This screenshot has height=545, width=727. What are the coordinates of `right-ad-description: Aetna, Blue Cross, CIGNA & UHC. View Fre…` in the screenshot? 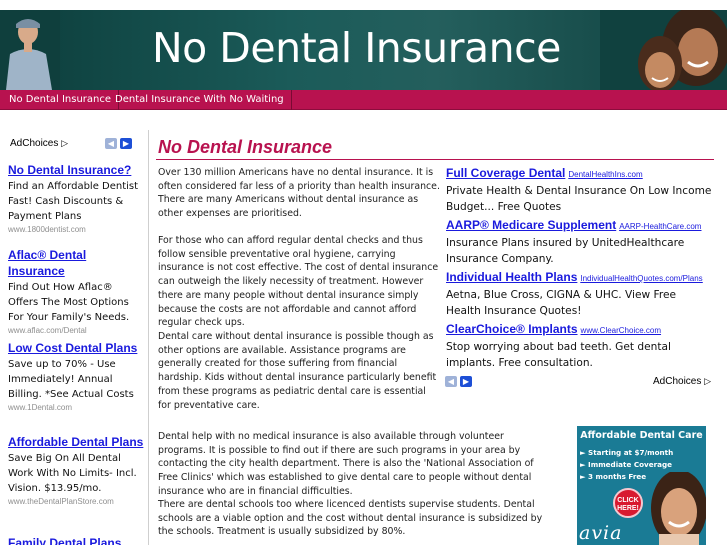 It's located at (561, 303).